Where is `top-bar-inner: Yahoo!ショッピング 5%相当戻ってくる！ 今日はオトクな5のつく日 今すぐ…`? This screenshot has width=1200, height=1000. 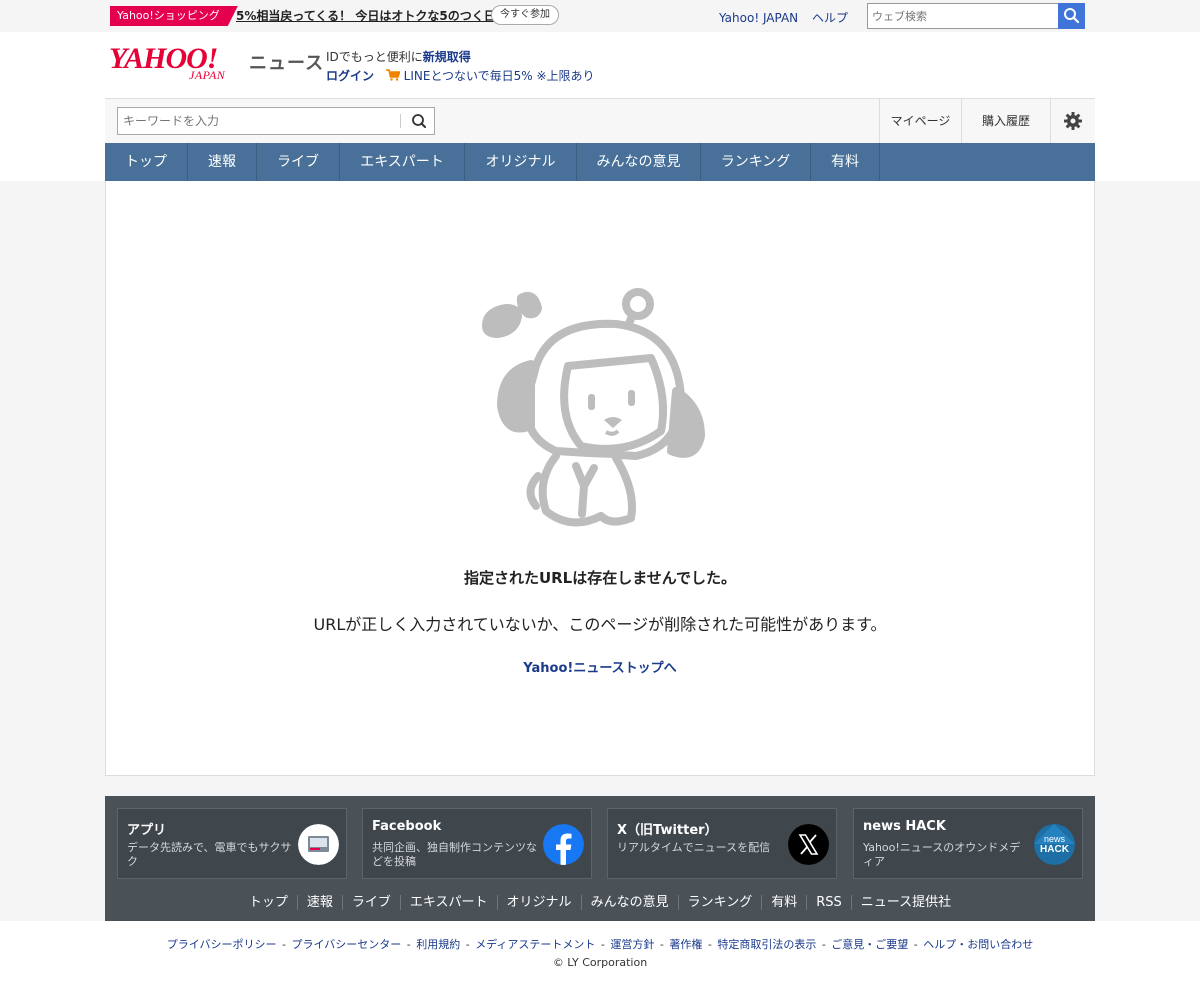 top-bar-inner: Yahoo!ショッピング 5%相当戻ってくる！ 今日はオトクな5のつく日 今すぐ… is located at coordinates (600, 16).